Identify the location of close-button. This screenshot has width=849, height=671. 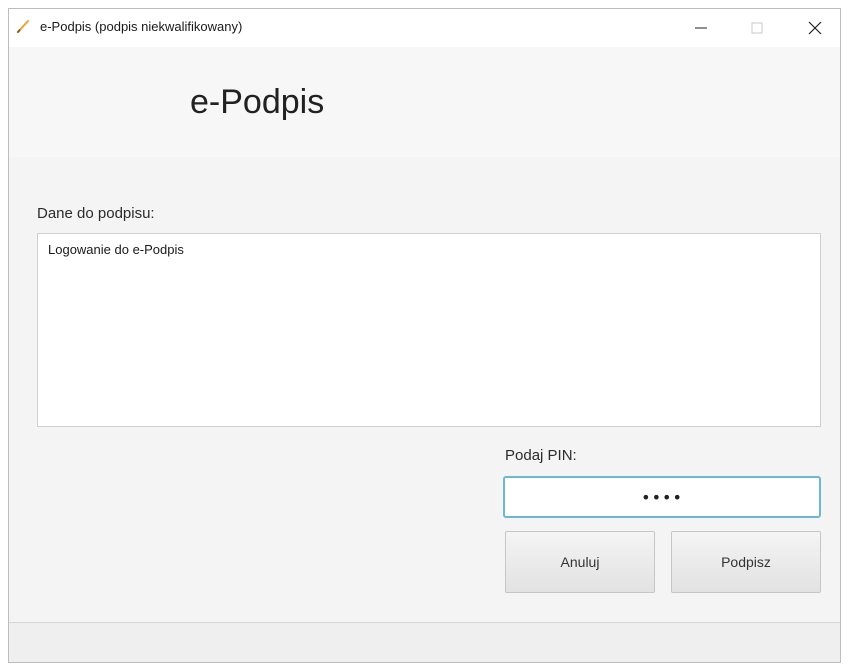
(815, 28).